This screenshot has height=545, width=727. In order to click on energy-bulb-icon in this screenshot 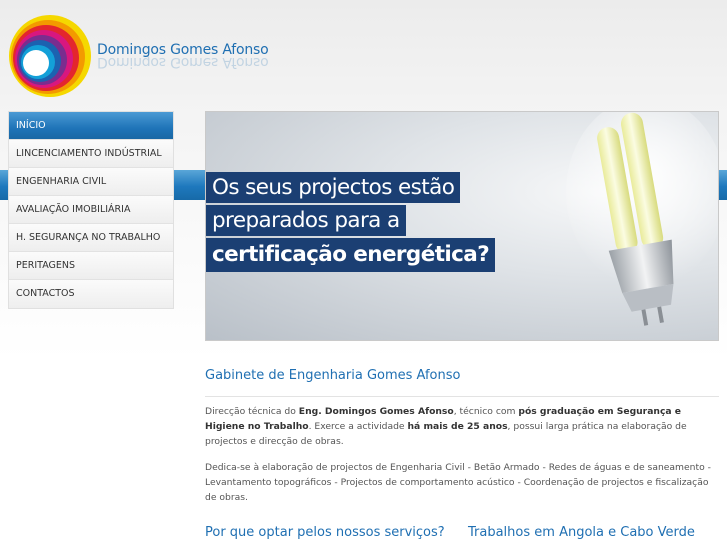, I will do `click(642, 219)`.